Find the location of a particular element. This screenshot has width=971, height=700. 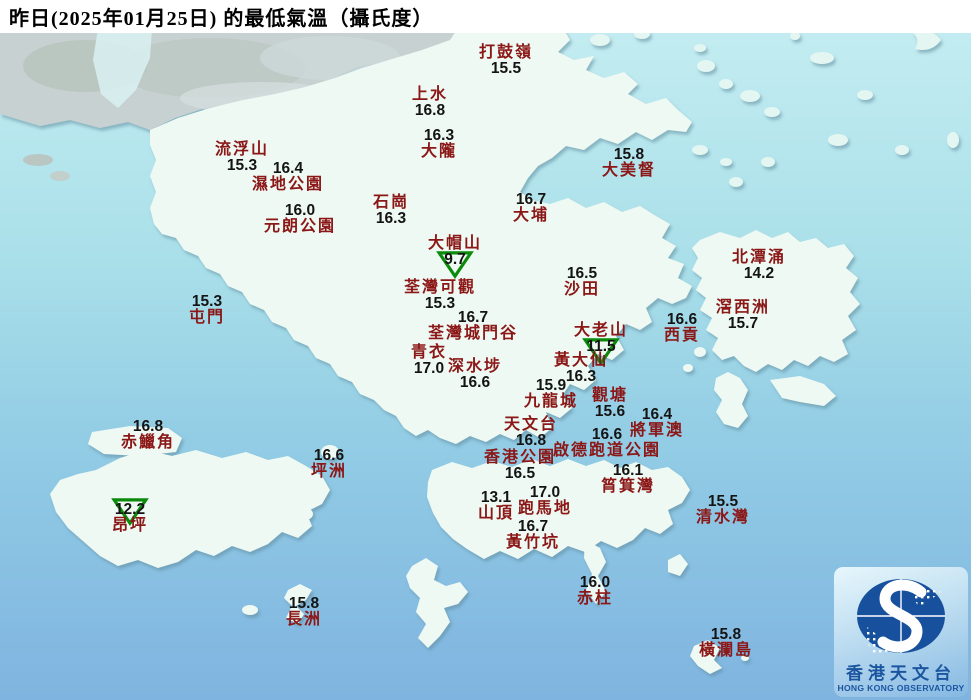

station-label-18: 青衣 17.0 is located at coordinates (429, 360).